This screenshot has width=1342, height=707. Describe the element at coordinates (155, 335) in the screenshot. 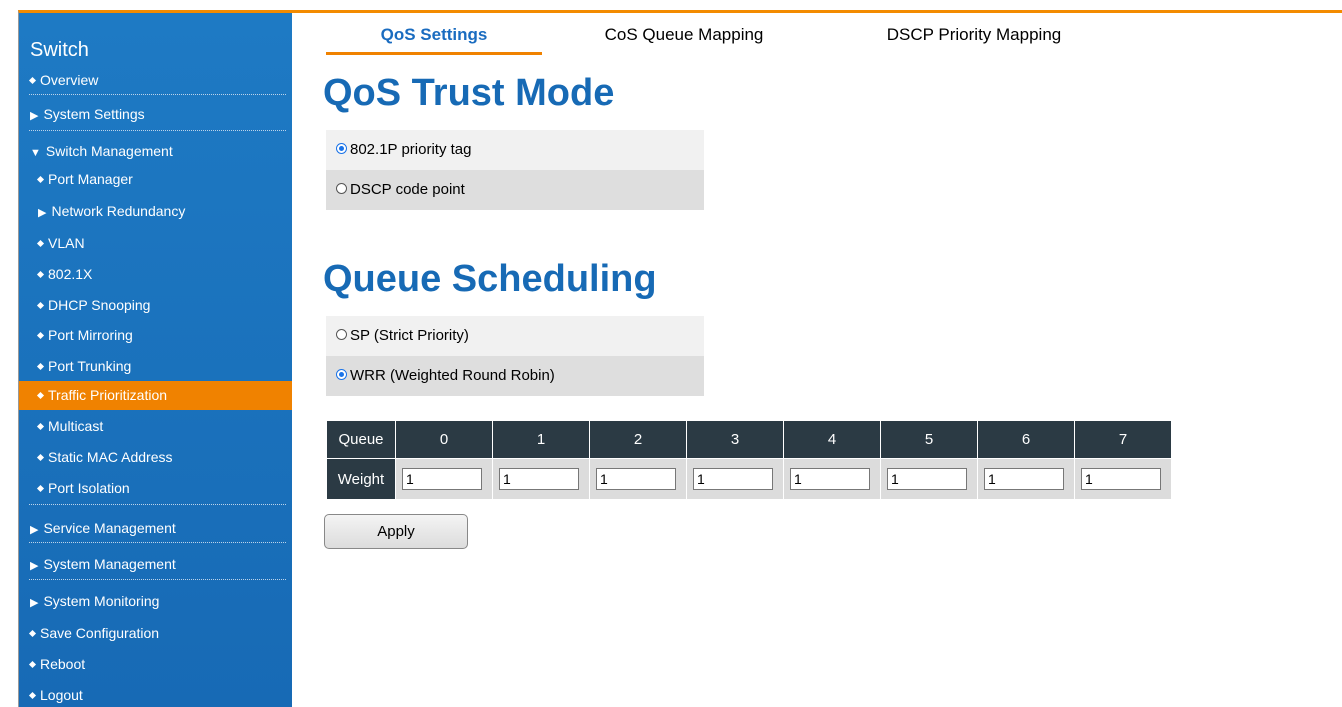

I see `sidebar-item-port-mirroring: Port Mirroring` at that location.